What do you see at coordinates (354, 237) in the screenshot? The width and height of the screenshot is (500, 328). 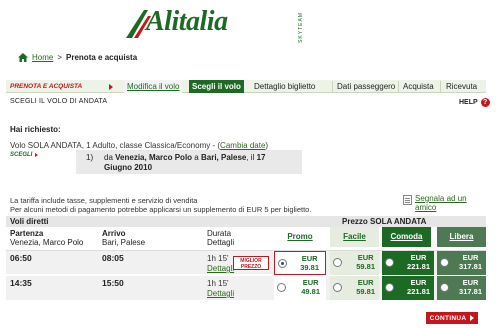 I see `fare-tab-facile: Facile` at bounding box center [354, 237].